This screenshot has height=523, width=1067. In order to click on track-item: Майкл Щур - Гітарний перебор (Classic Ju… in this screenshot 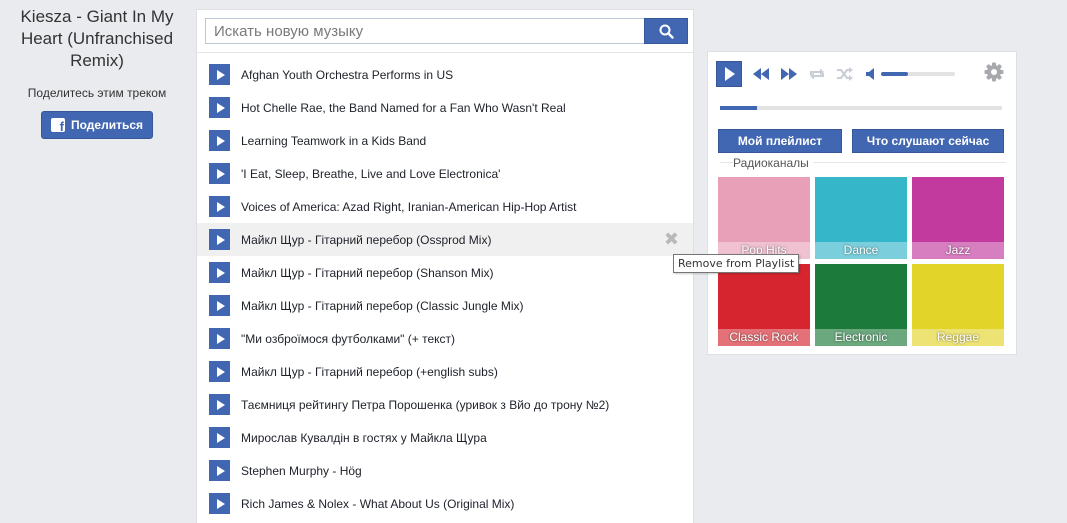, I will do `click(445, 305)`.